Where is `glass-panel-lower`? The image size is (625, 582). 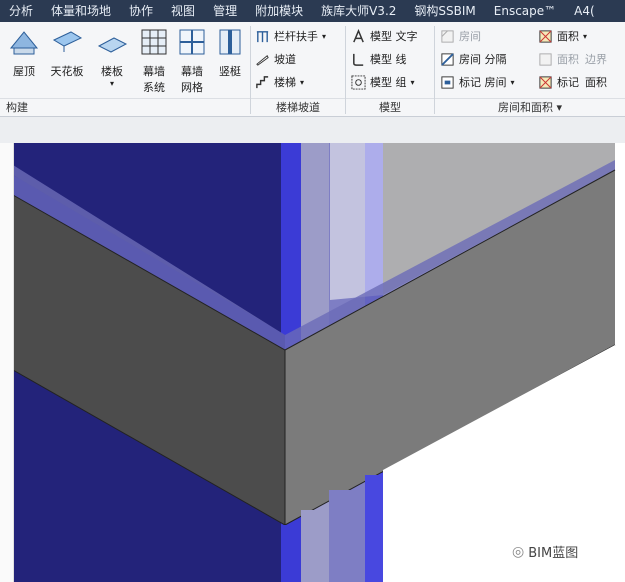
glass-panel-lower is located at coordinates (347, 536).